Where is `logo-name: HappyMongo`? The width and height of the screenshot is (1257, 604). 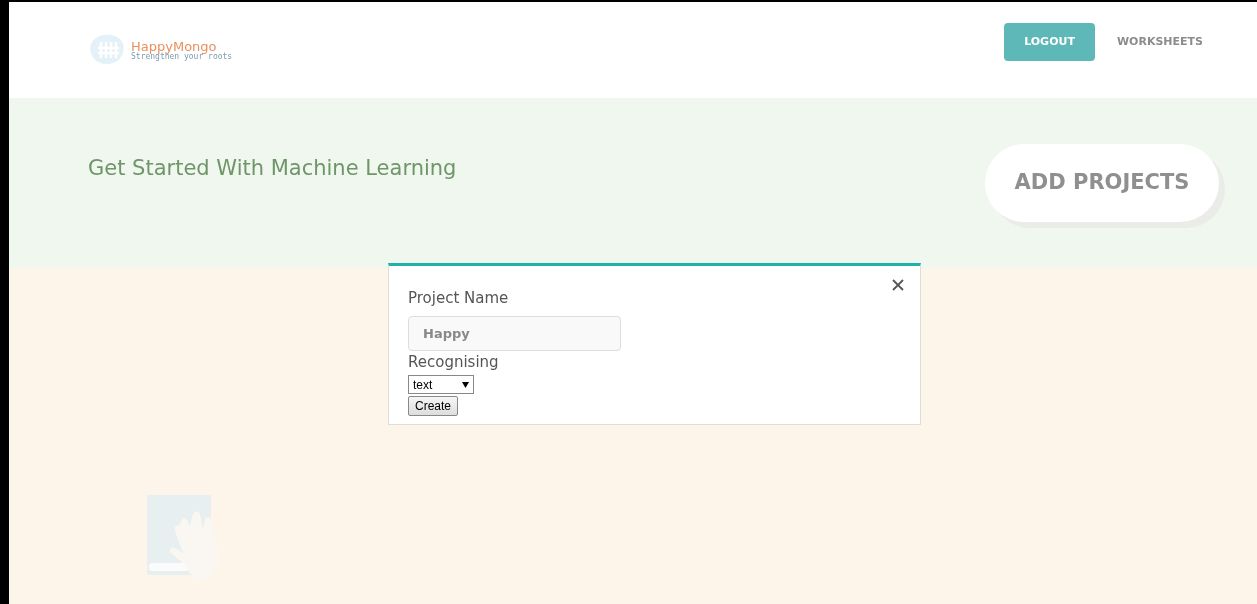 logo-name: HappyMongo is located at coordinates (174, 46).